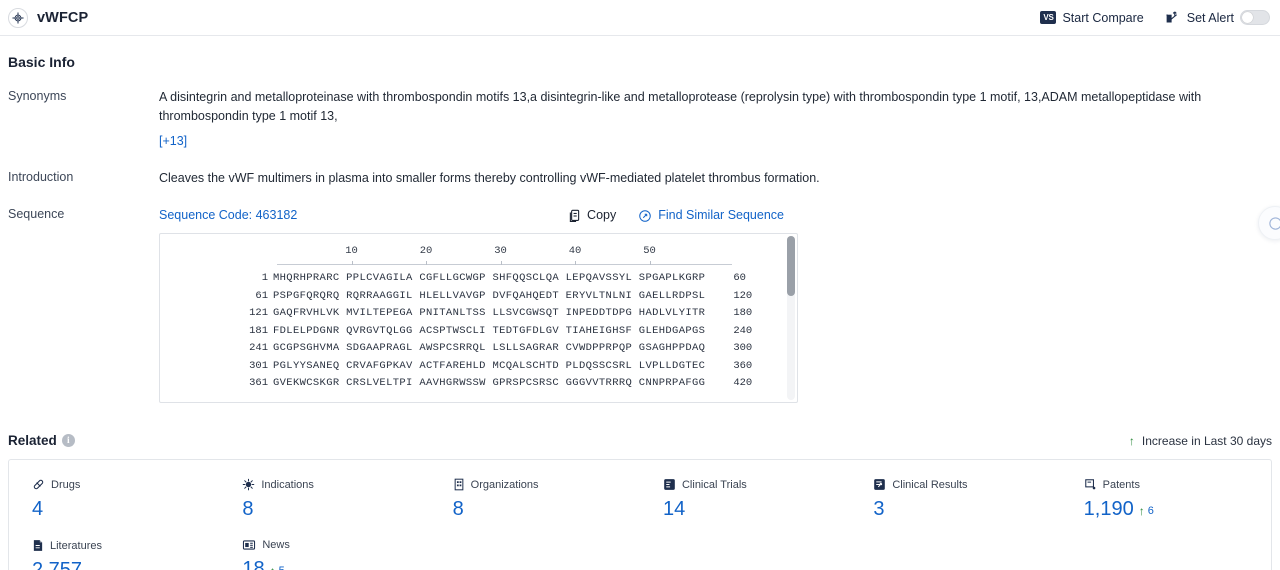 This screenshot has width=1280, height=570. What do you see at coordinates (287, 484) in the screenshot?
I see `stat-label: Indications` at bounding box center [287, 484].